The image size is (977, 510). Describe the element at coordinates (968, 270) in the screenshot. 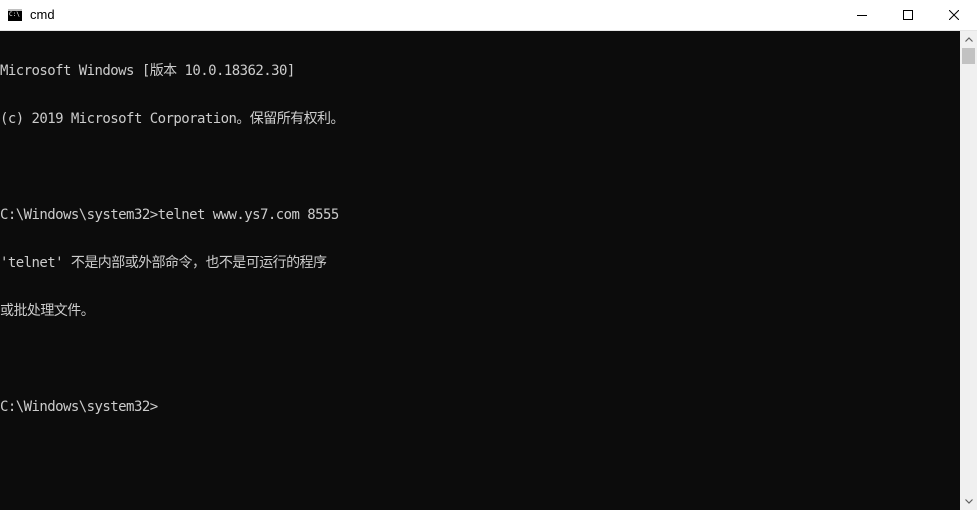

I see `vertical-scrollbar` at that location.